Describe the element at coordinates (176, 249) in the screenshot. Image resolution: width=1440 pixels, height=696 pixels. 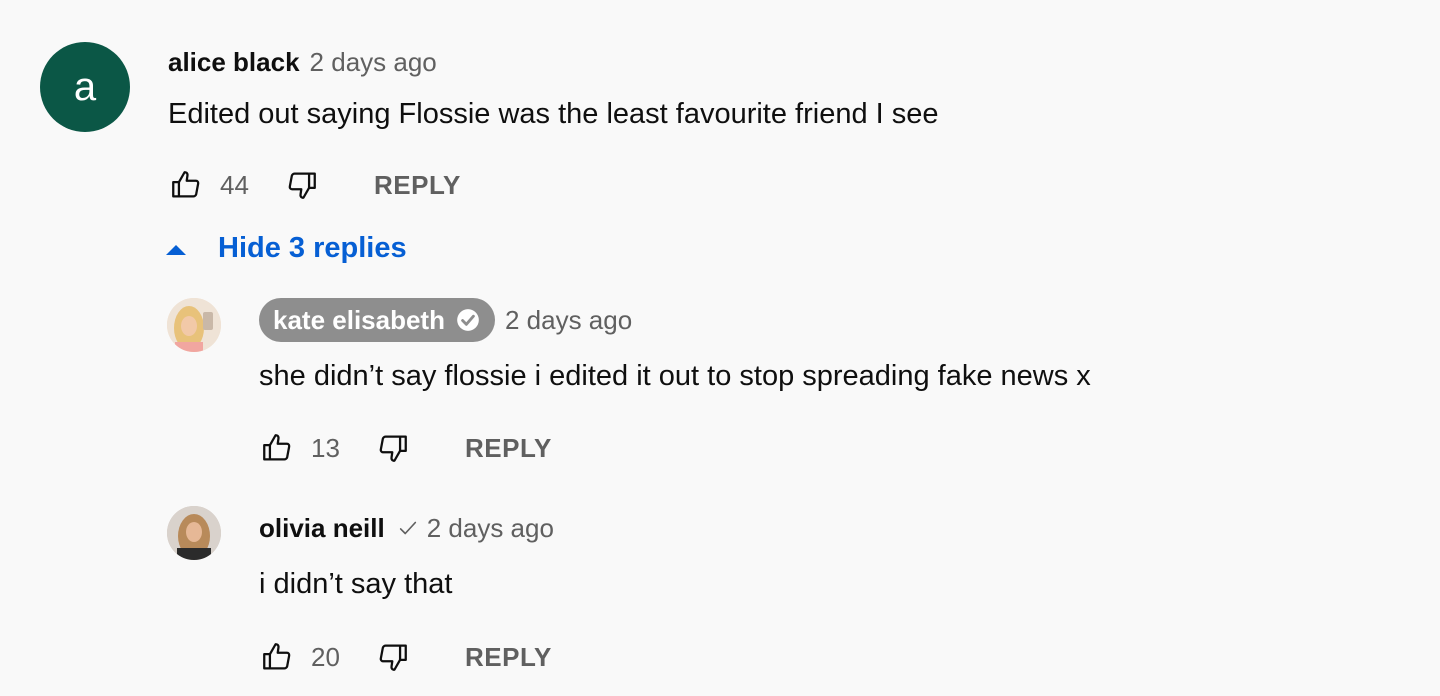
I see `triangle-up-icon` at that location.